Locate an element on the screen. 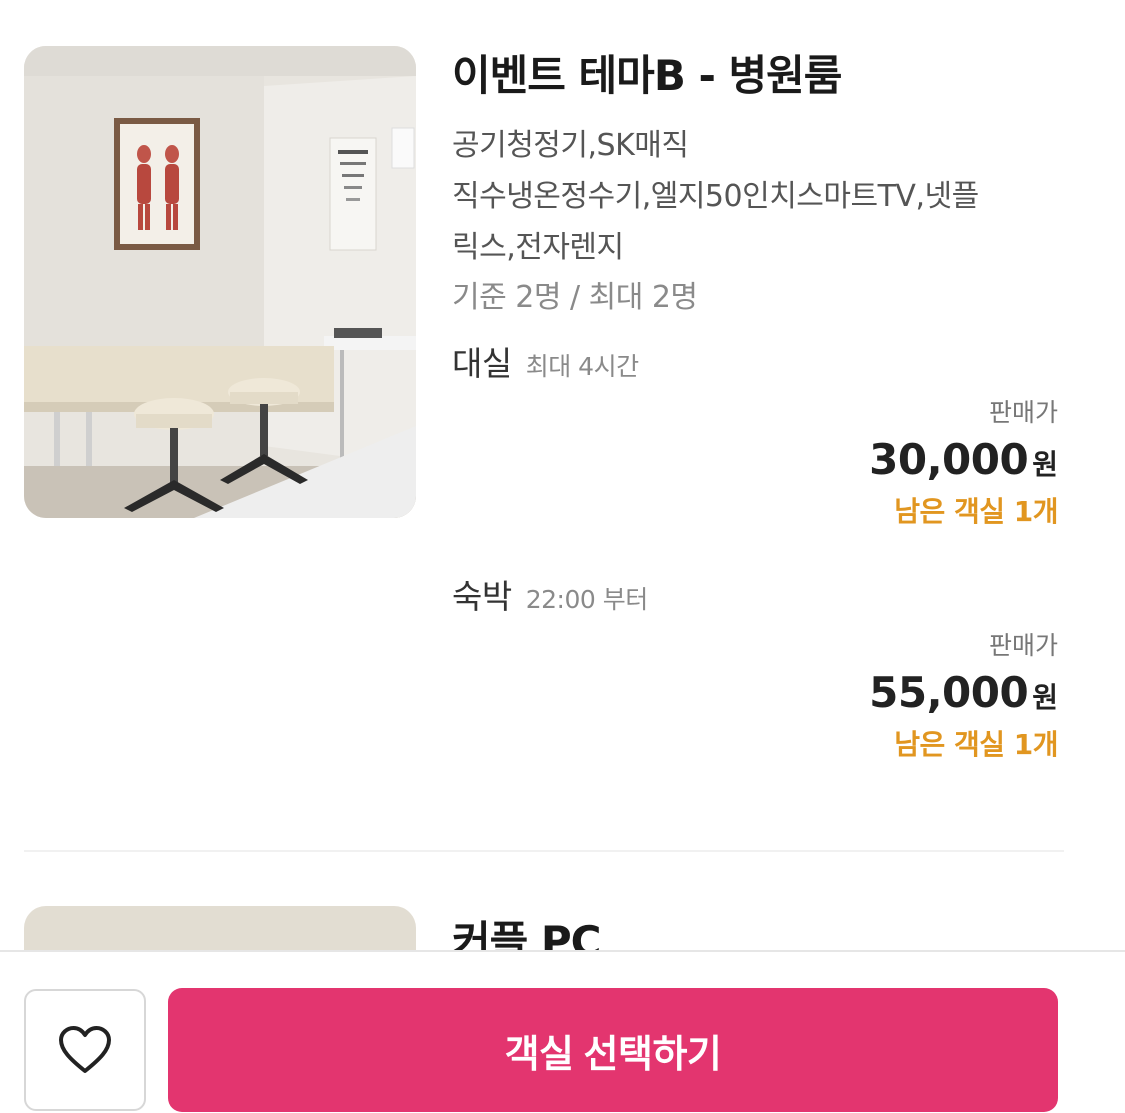  price-section: 판매가 30,000 원 남은 객실 1개 is located at coordinates (755, 461).